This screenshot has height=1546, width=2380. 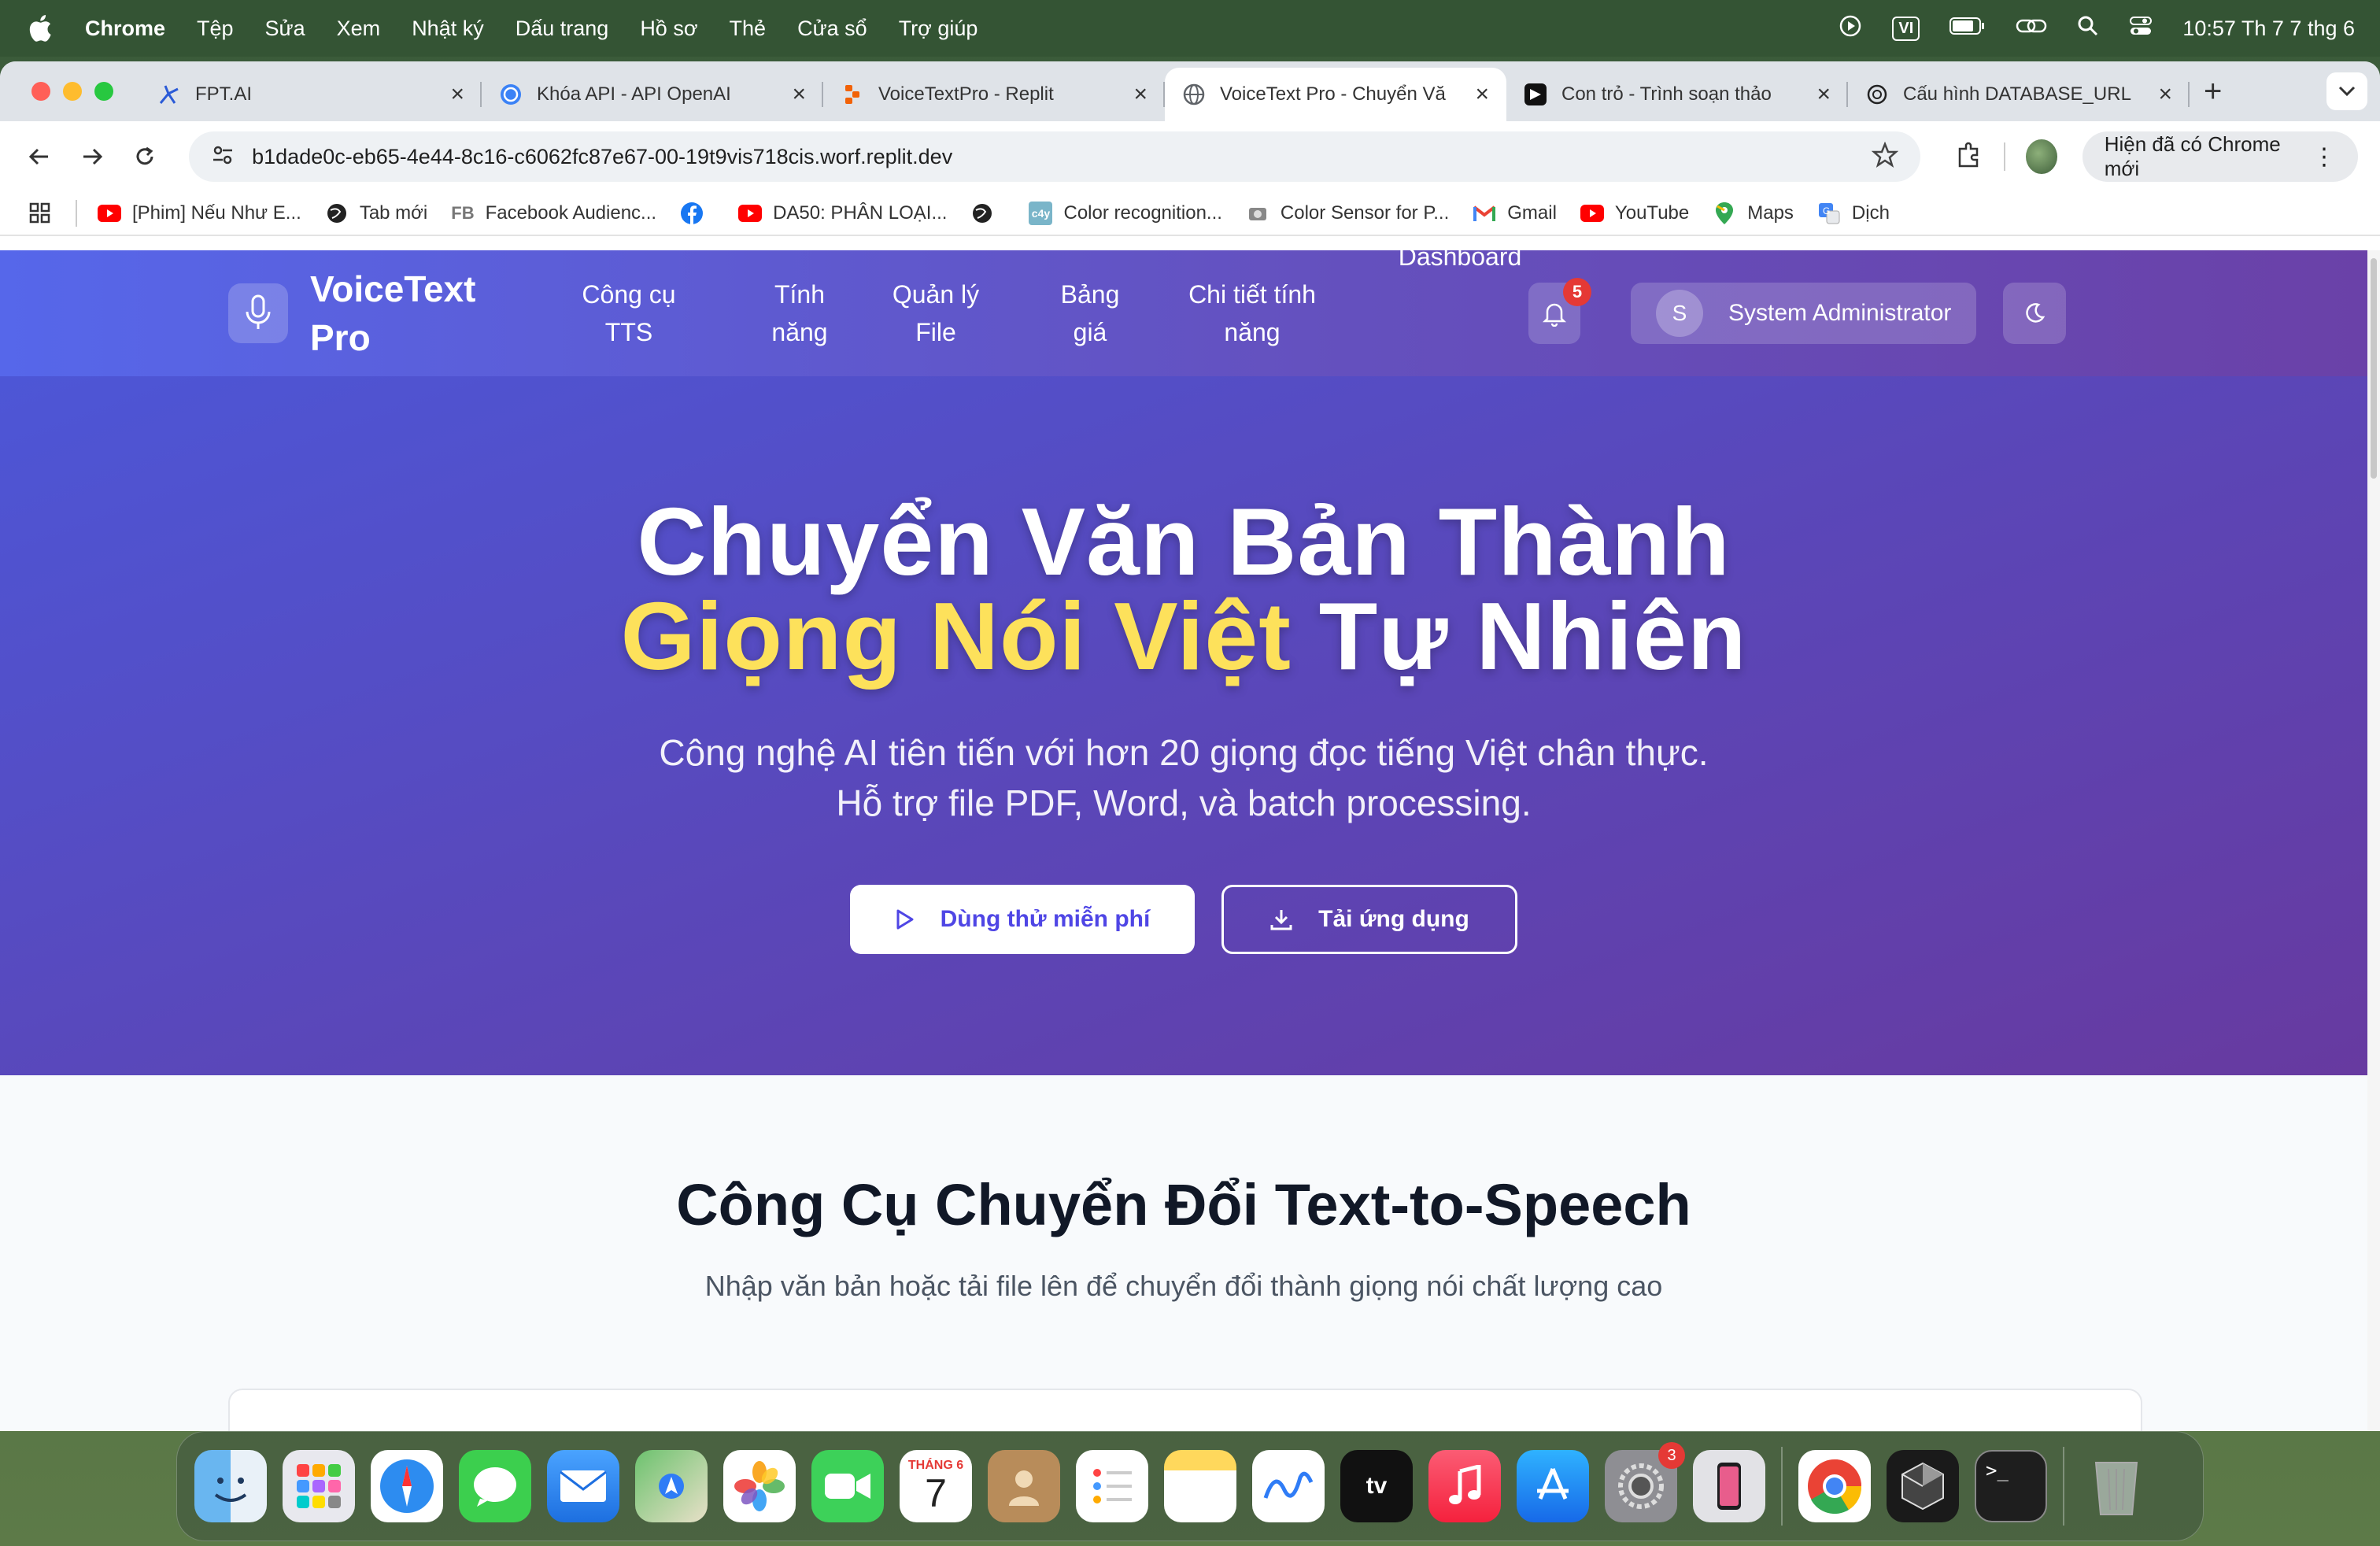 I want to click on try-free-button: Dùng thử miễn phí, so click(x=1022, y=919).